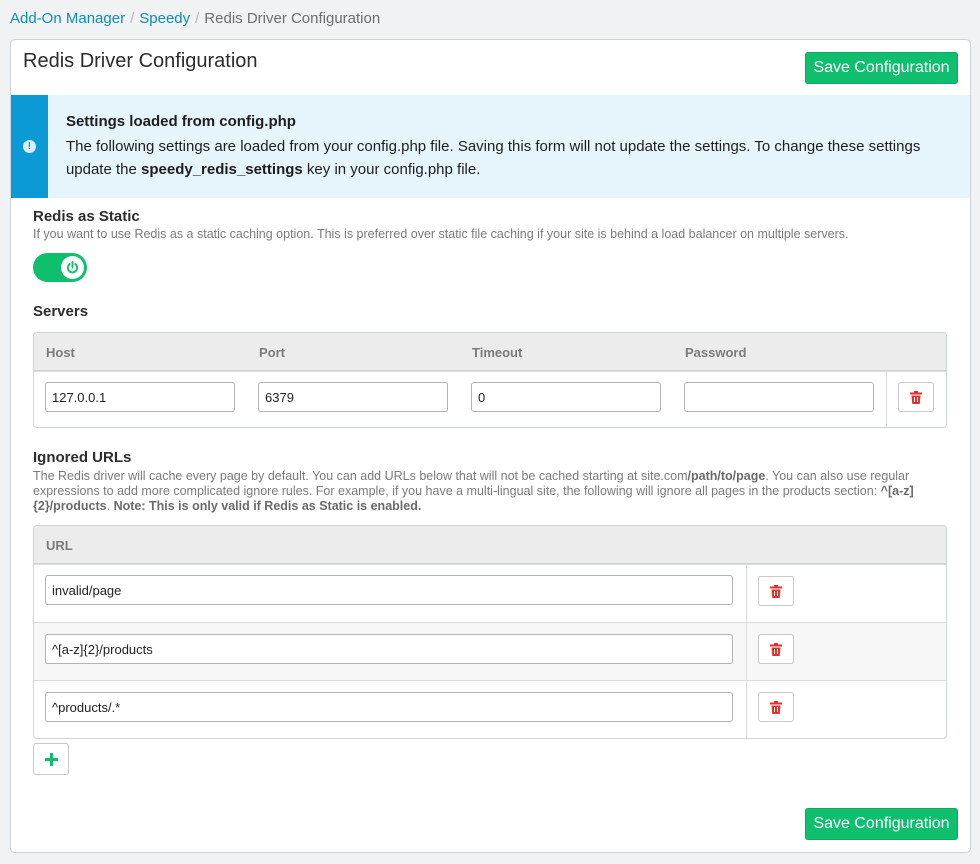 The image size is (980, 864). I want to click on desc-path: /path/to/page, so click(726, 476).